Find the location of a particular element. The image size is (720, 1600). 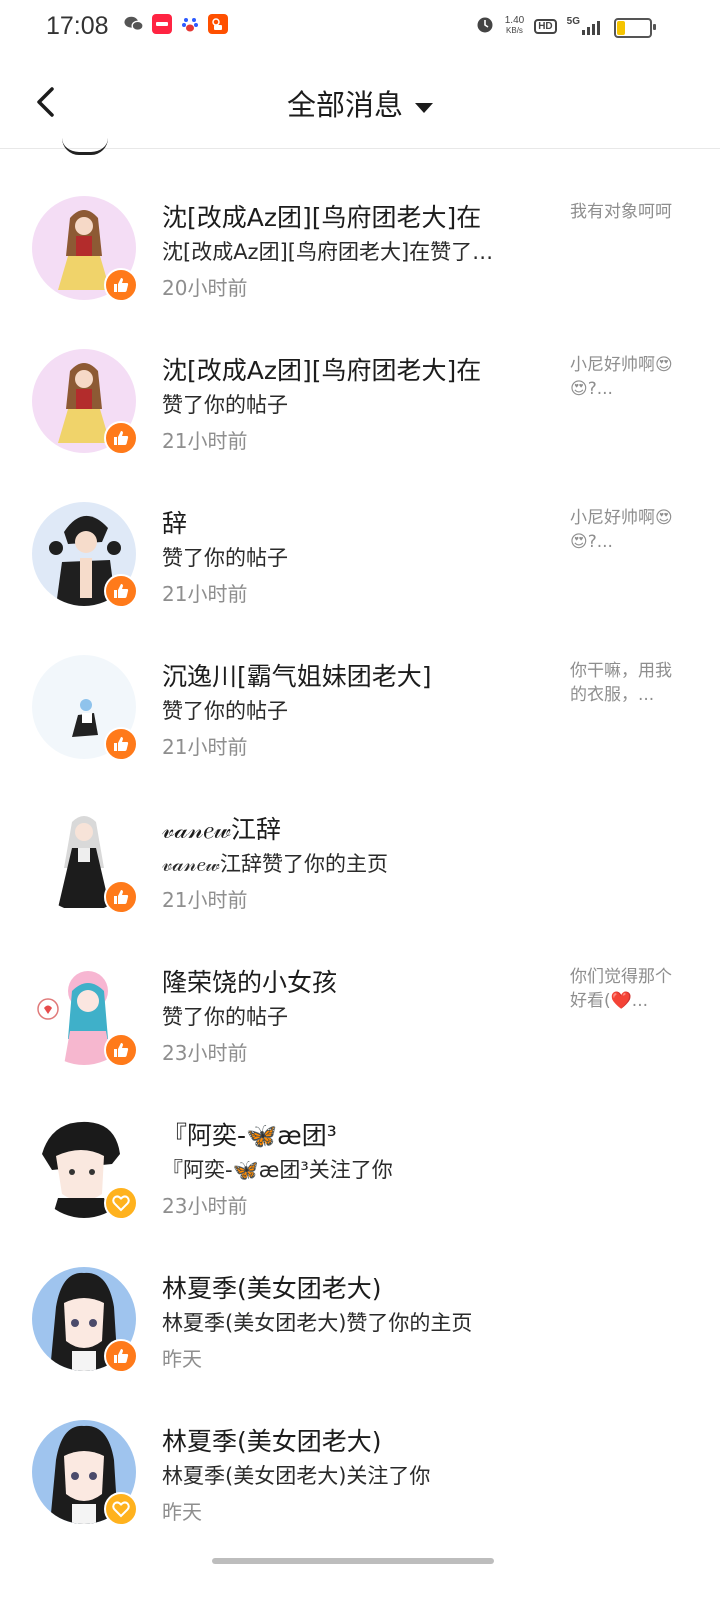

xiaohongshu-icon is located at coordinates (162, 24).